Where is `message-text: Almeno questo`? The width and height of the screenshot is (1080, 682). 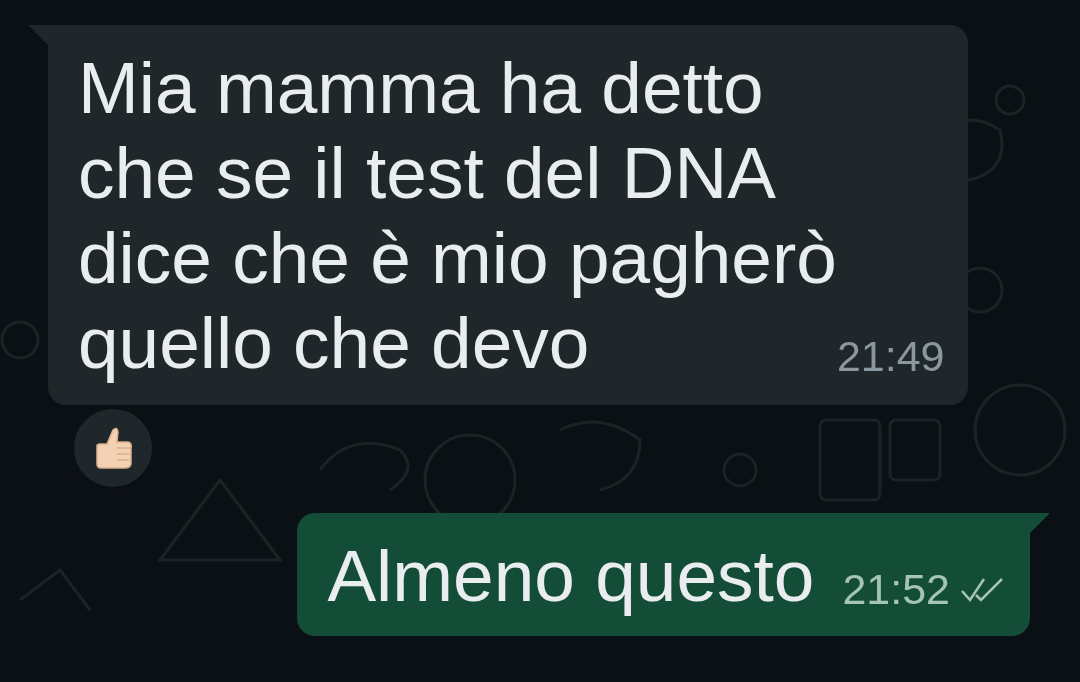 message-text: Almeno questo is located at coordinates (571, 576).